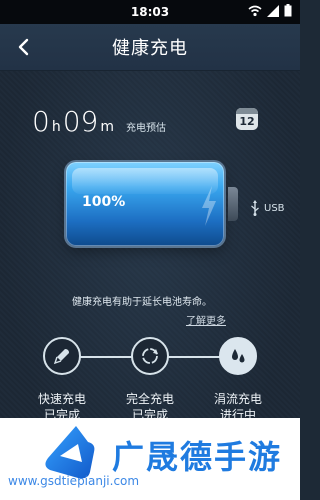 This screenshot has height=500, width=320. What do you see at coordinates (206, 319) in the screenshot?
I see `learn-more-link: 了解更多` at bounding box center [206, 319].